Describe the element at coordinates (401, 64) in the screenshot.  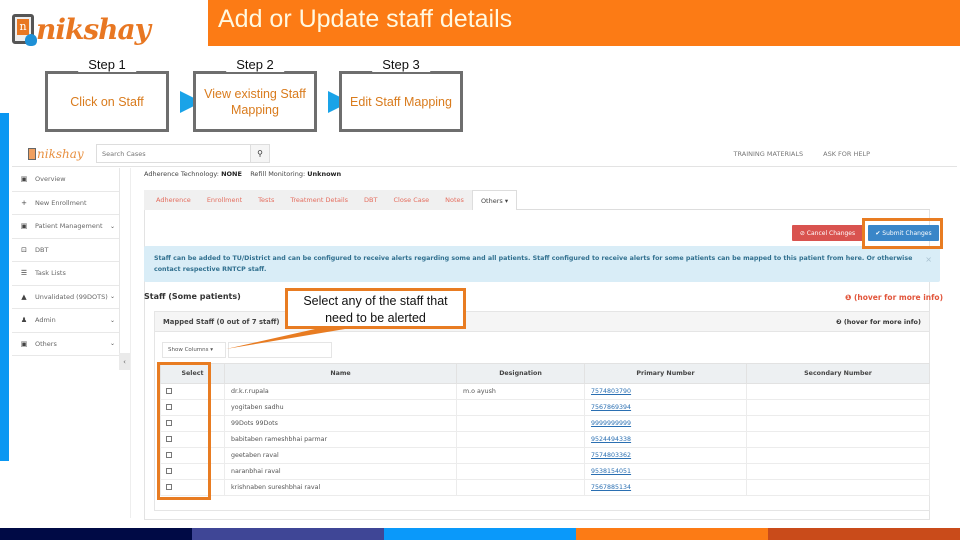
I see `step-3-label: Step 3` at that location.